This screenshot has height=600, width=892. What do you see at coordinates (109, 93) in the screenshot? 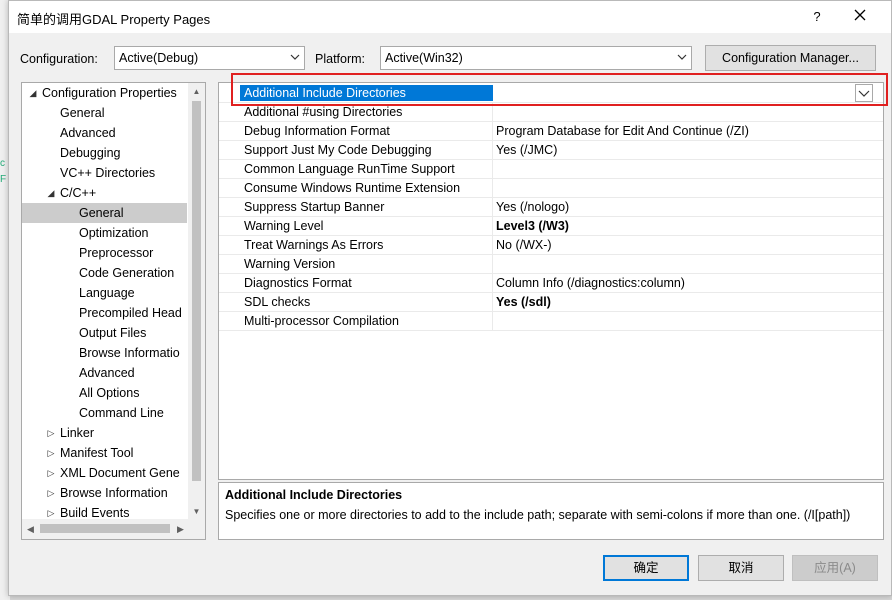
I see `tree-item-label: Configuration Properties` at bounding box center [109, 93].